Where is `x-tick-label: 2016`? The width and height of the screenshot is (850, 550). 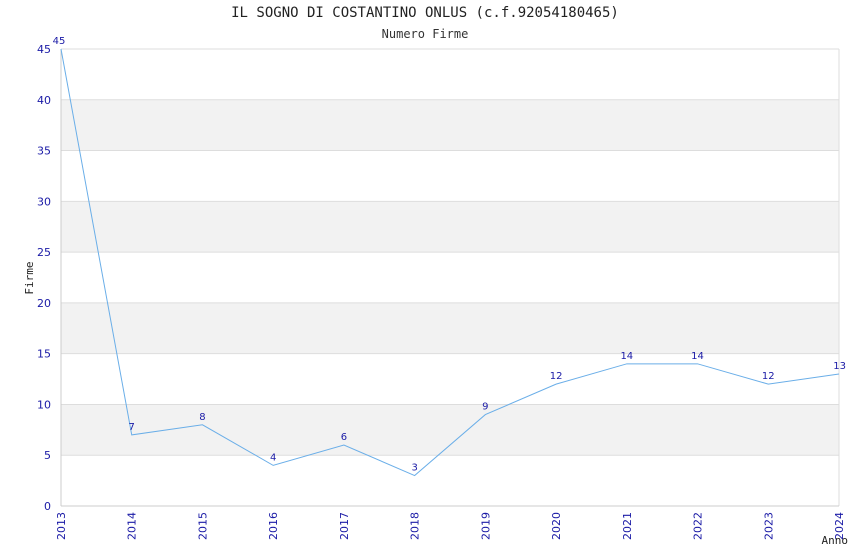 x-tick-label: 2016 is located at coordinates (273, 526).